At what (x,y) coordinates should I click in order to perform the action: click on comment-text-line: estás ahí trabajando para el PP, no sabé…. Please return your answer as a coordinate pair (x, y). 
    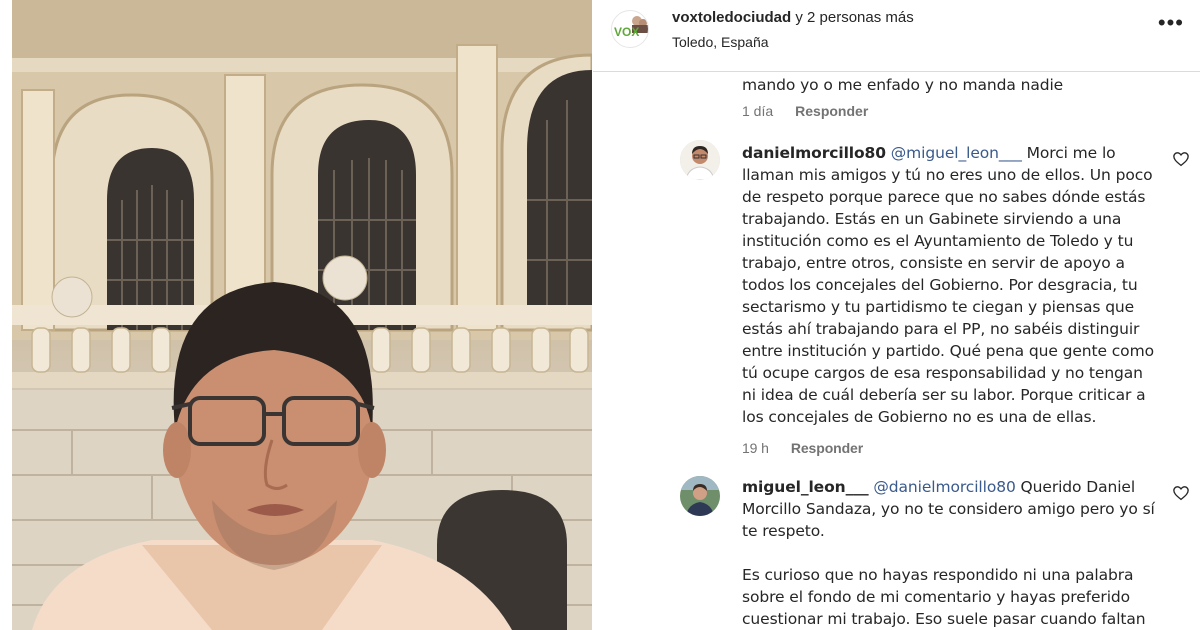
    Looking at the image, I should click on (941, 329).